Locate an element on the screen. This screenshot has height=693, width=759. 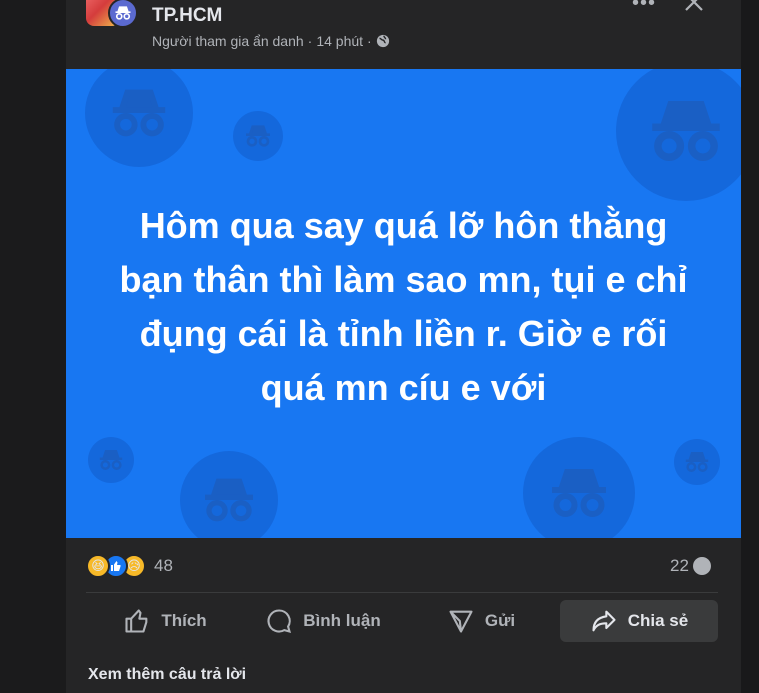
post-time: 14 phút is located at coordinates (339, 41).